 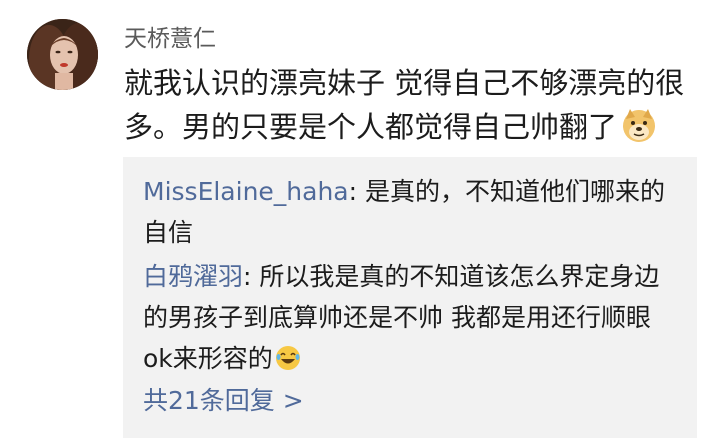 What do you see at coordinates (413, 212) in the screenshot?
I see `reply-item: MissElaine_haha: 是真的，不知道他们哪来的自信` at bounding box center [413, 212].